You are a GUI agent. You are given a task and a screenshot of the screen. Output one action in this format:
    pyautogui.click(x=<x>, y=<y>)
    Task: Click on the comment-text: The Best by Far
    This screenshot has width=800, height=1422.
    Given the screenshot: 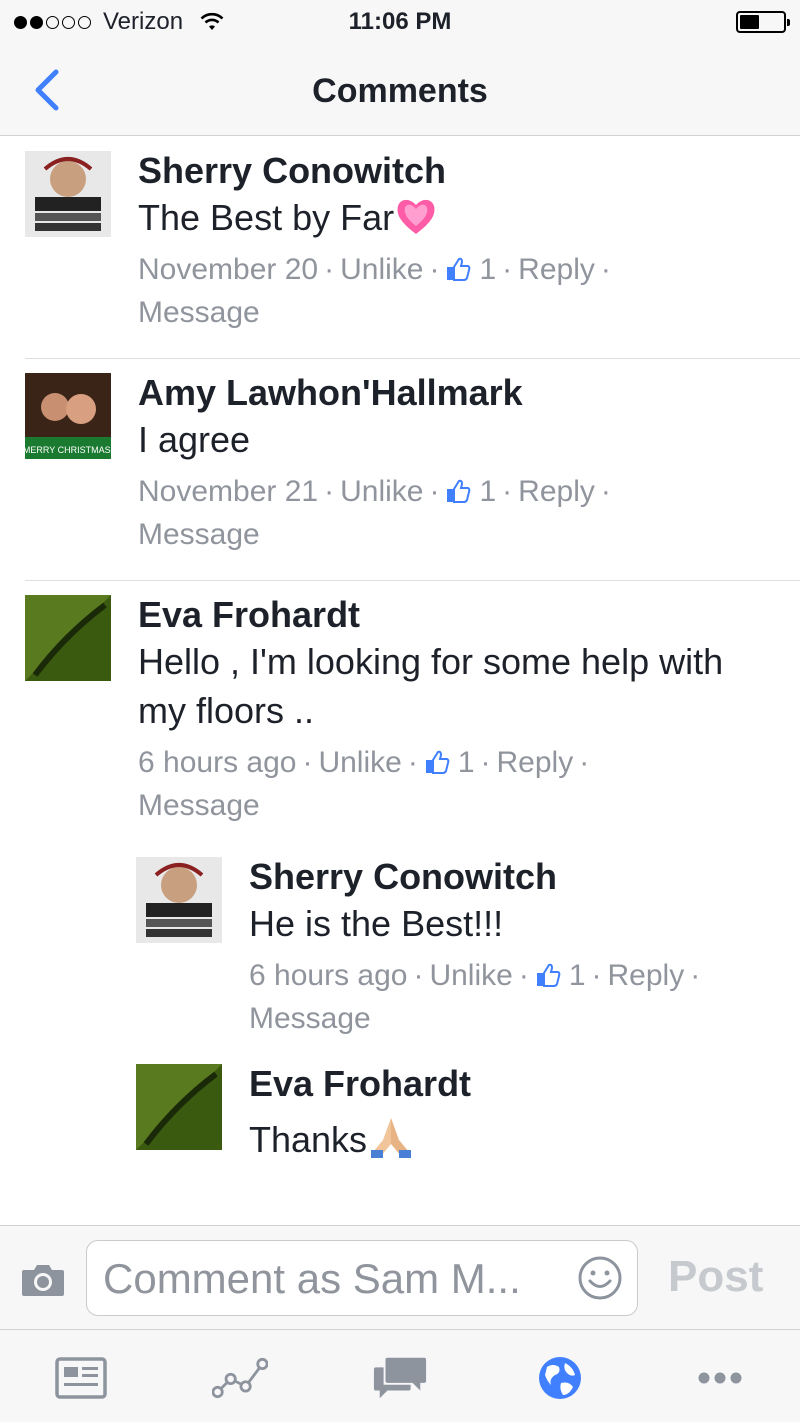 What is the action you would take?
    pyautogui.click(x=459, y=217)
    